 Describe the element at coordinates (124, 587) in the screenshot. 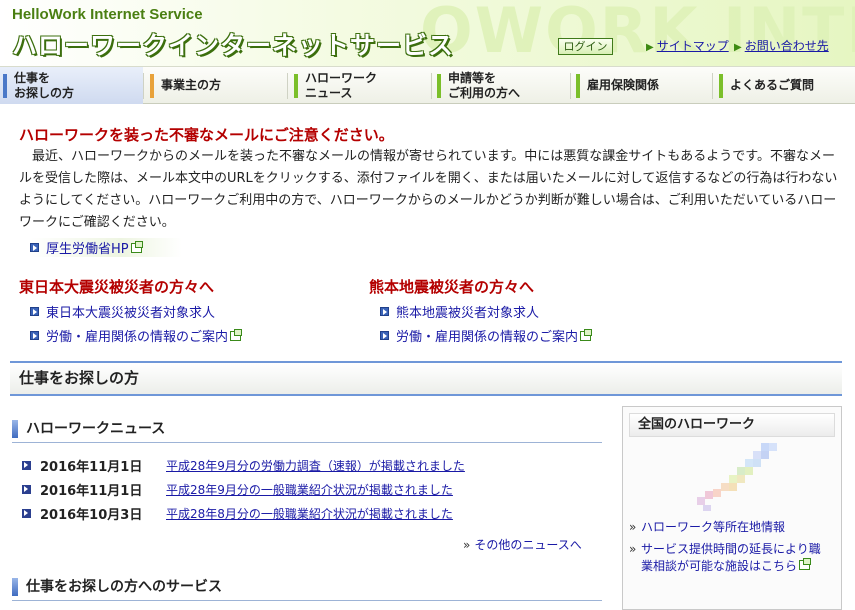

I see `services-heading-label: 仕事をお探しの方へのサービス` at that location.